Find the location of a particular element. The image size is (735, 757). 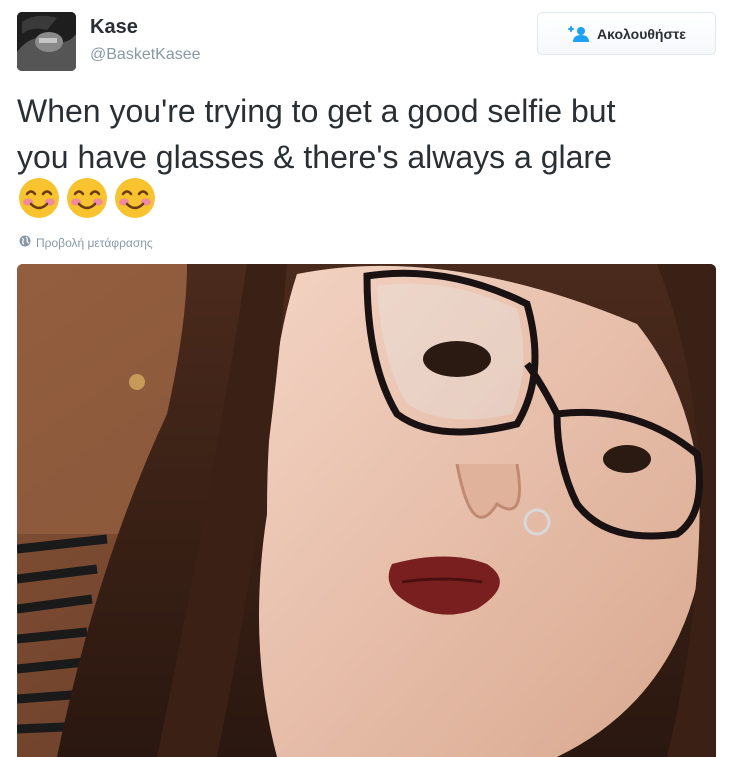

emoji-row is located at coordinates (87, 198).